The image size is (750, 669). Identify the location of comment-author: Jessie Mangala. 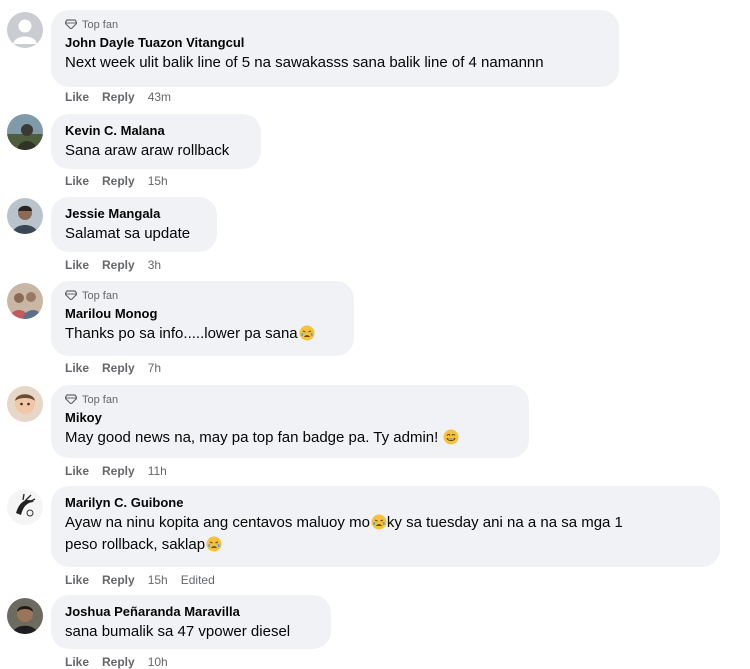
(135, 213).